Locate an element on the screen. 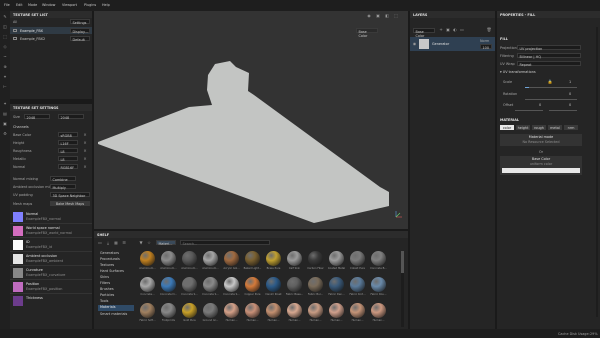  shelf-category: Brushes is located at coordinates (107, 289).